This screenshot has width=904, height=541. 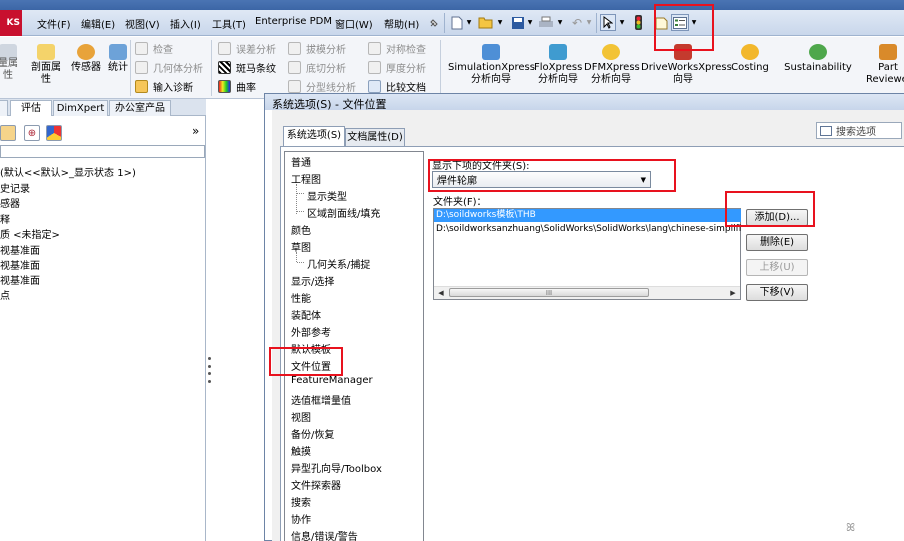 I want to click on pushpin-icon, so click(x=434, y=22).